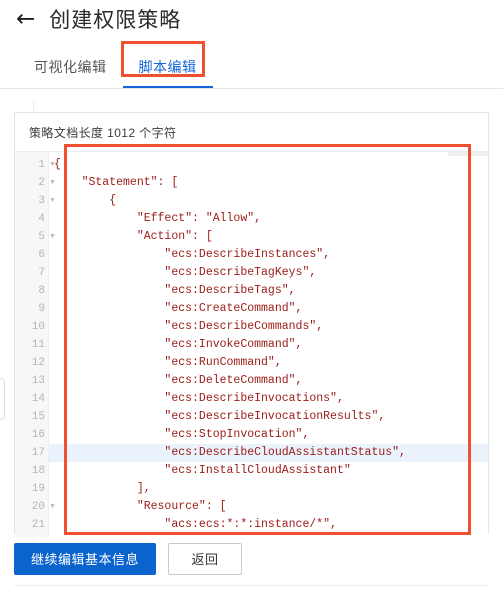 Image resolution: width=503 pixels, height=594 pixels. Describe the element at coordinates (268, 255) in the screenshot. I see `code-line: "ecs:DescribeInstances",` at that location.